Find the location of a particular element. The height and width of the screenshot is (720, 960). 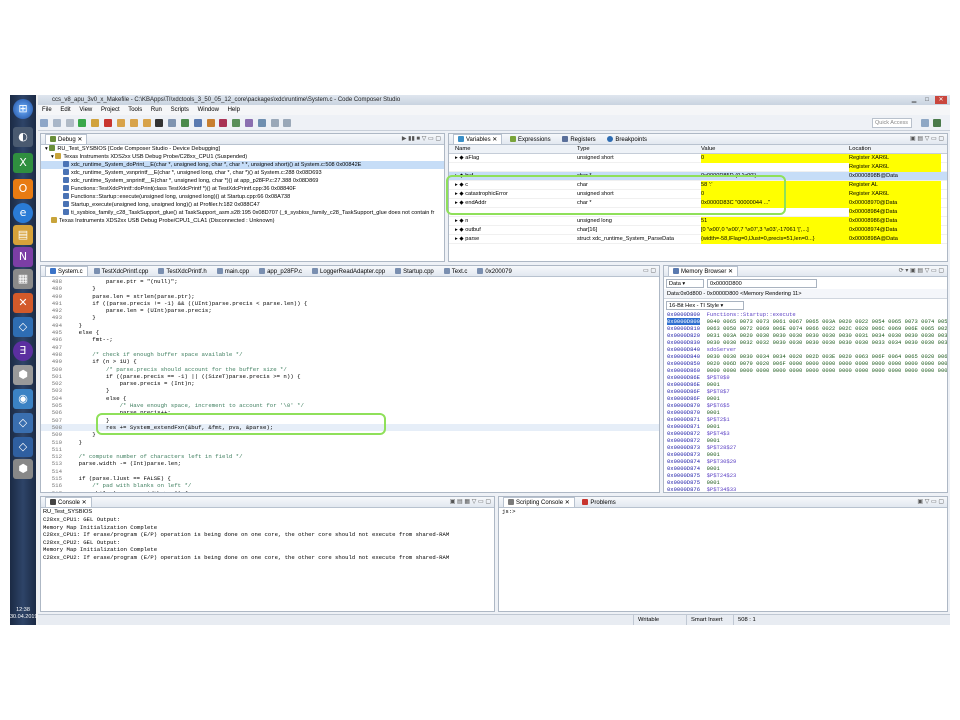

network-taskbar-icon: ◉ is located at coordinates (23, 399).